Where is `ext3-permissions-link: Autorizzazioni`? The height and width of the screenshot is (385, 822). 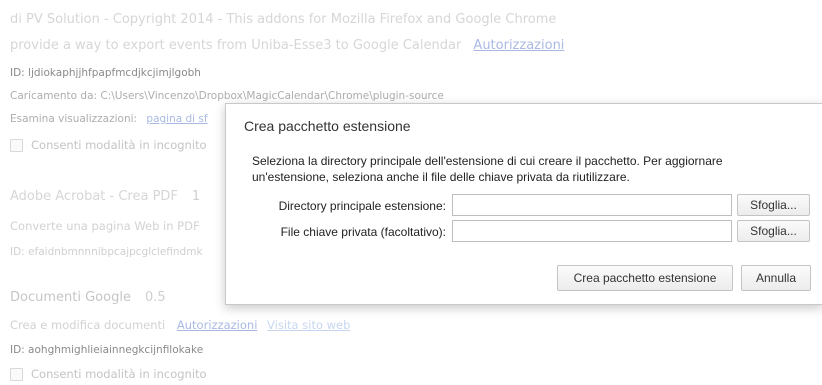 ext3-permissions-link: Autorizzazioni is located at coordinates (217, 325).